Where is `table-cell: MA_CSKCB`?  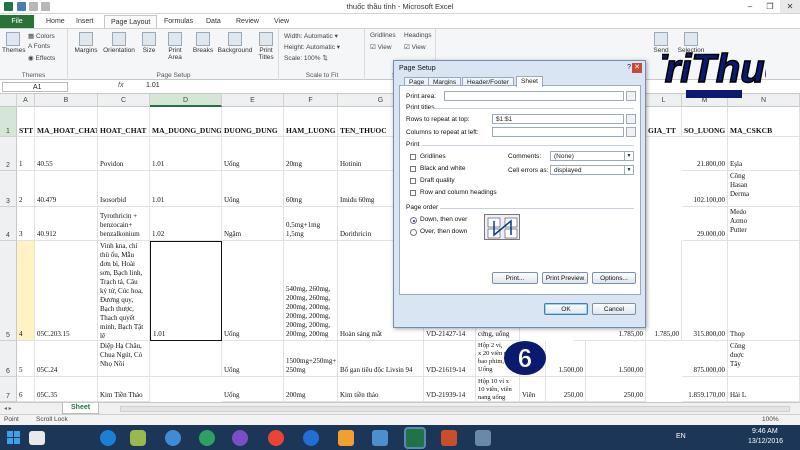 table-cell: MA_CSKCB is located at coordinates (764, 122).